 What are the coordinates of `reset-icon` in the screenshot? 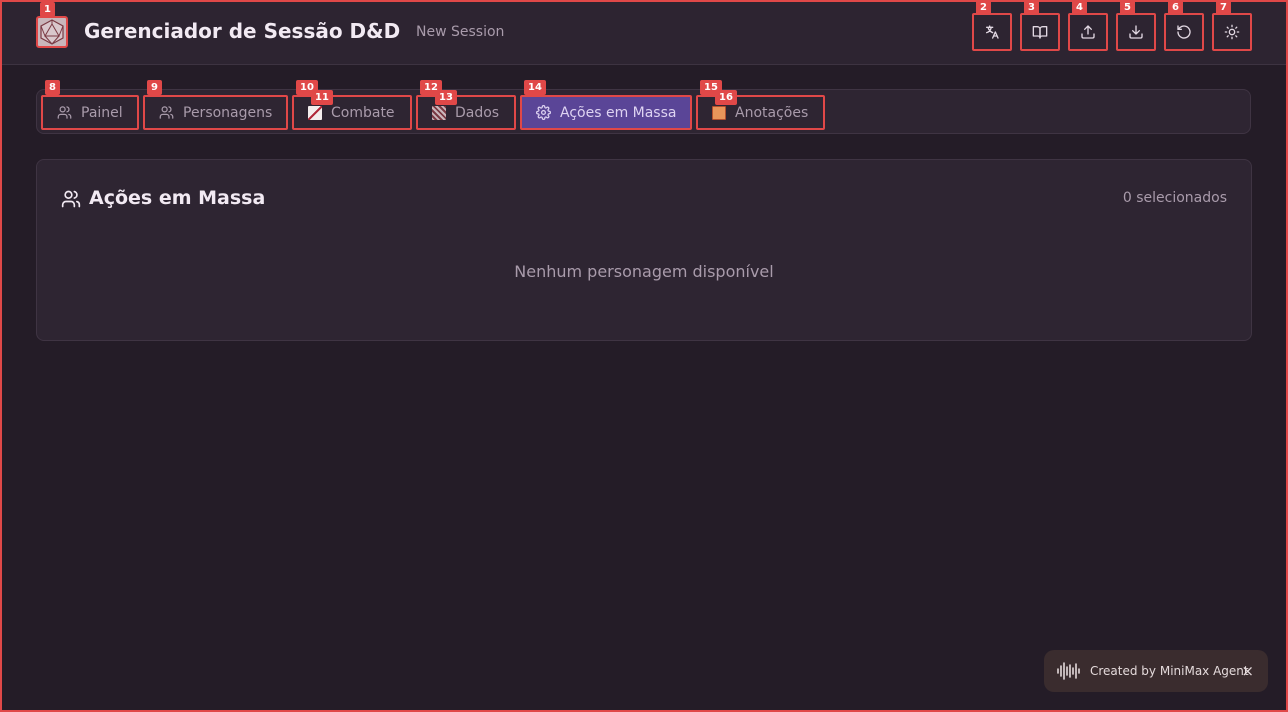 It's located at (1184, 32).